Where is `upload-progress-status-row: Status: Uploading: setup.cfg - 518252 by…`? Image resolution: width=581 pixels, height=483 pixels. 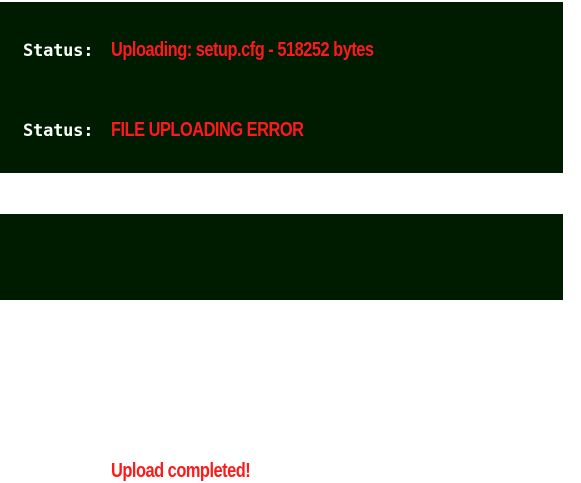 upload-progress-status-row: Status: Uploading: setup.cfg - 518252 by… is located at coordinates (227, 50).